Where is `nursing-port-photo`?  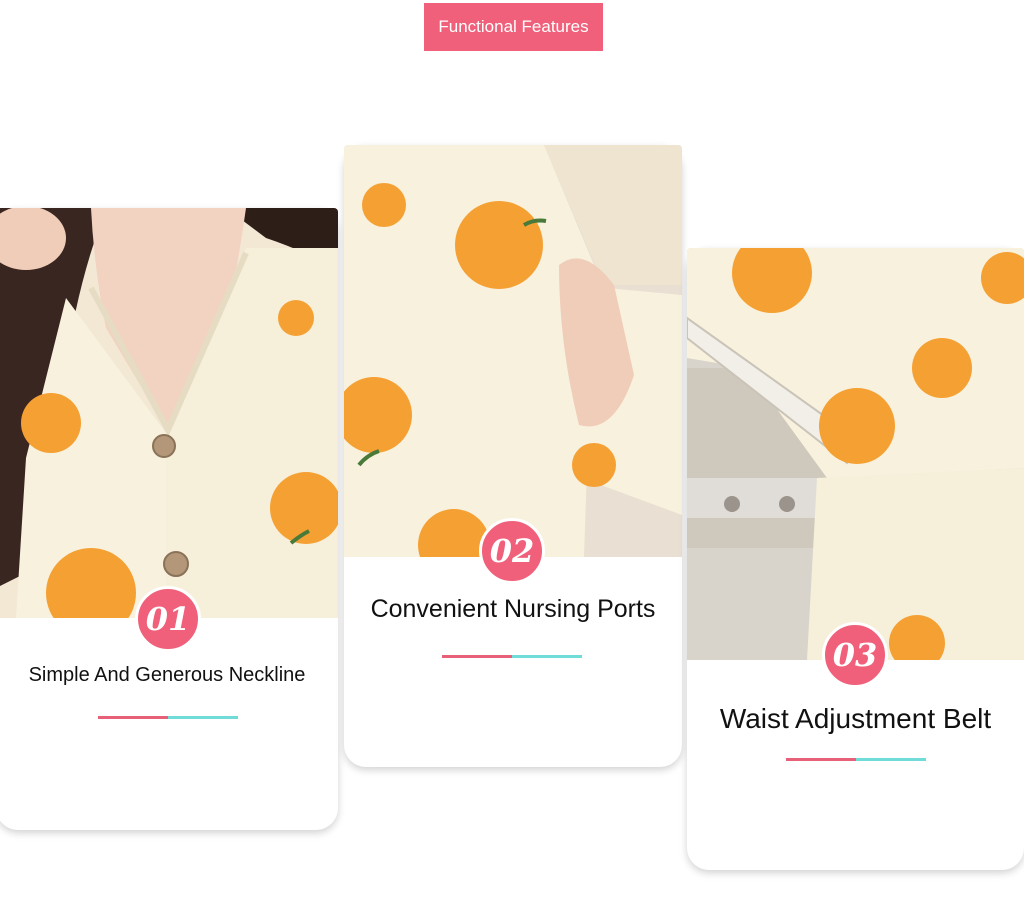
nursing-port-photo is located at coordinates (513, 351).